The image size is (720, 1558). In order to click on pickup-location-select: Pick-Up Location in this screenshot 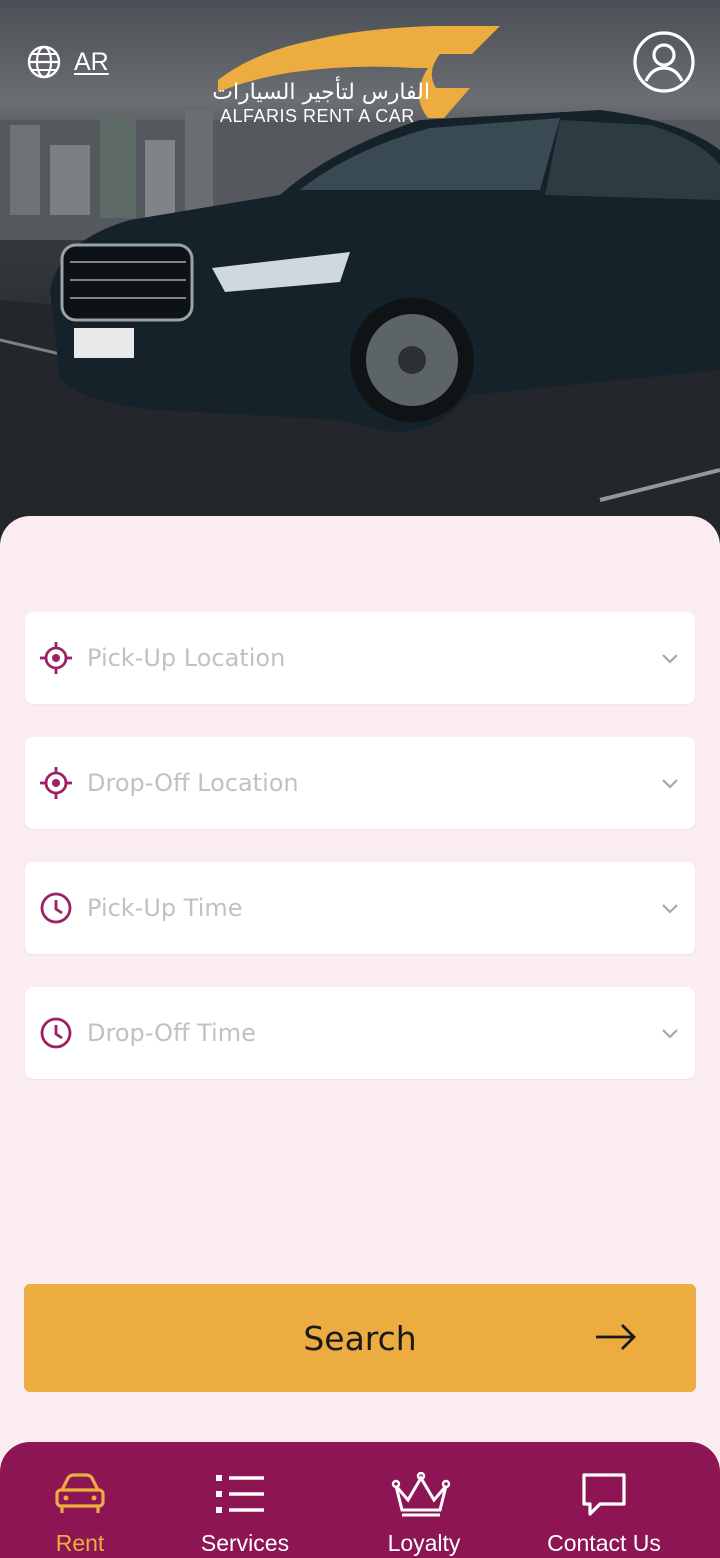, I will do `click(360, 658)`.